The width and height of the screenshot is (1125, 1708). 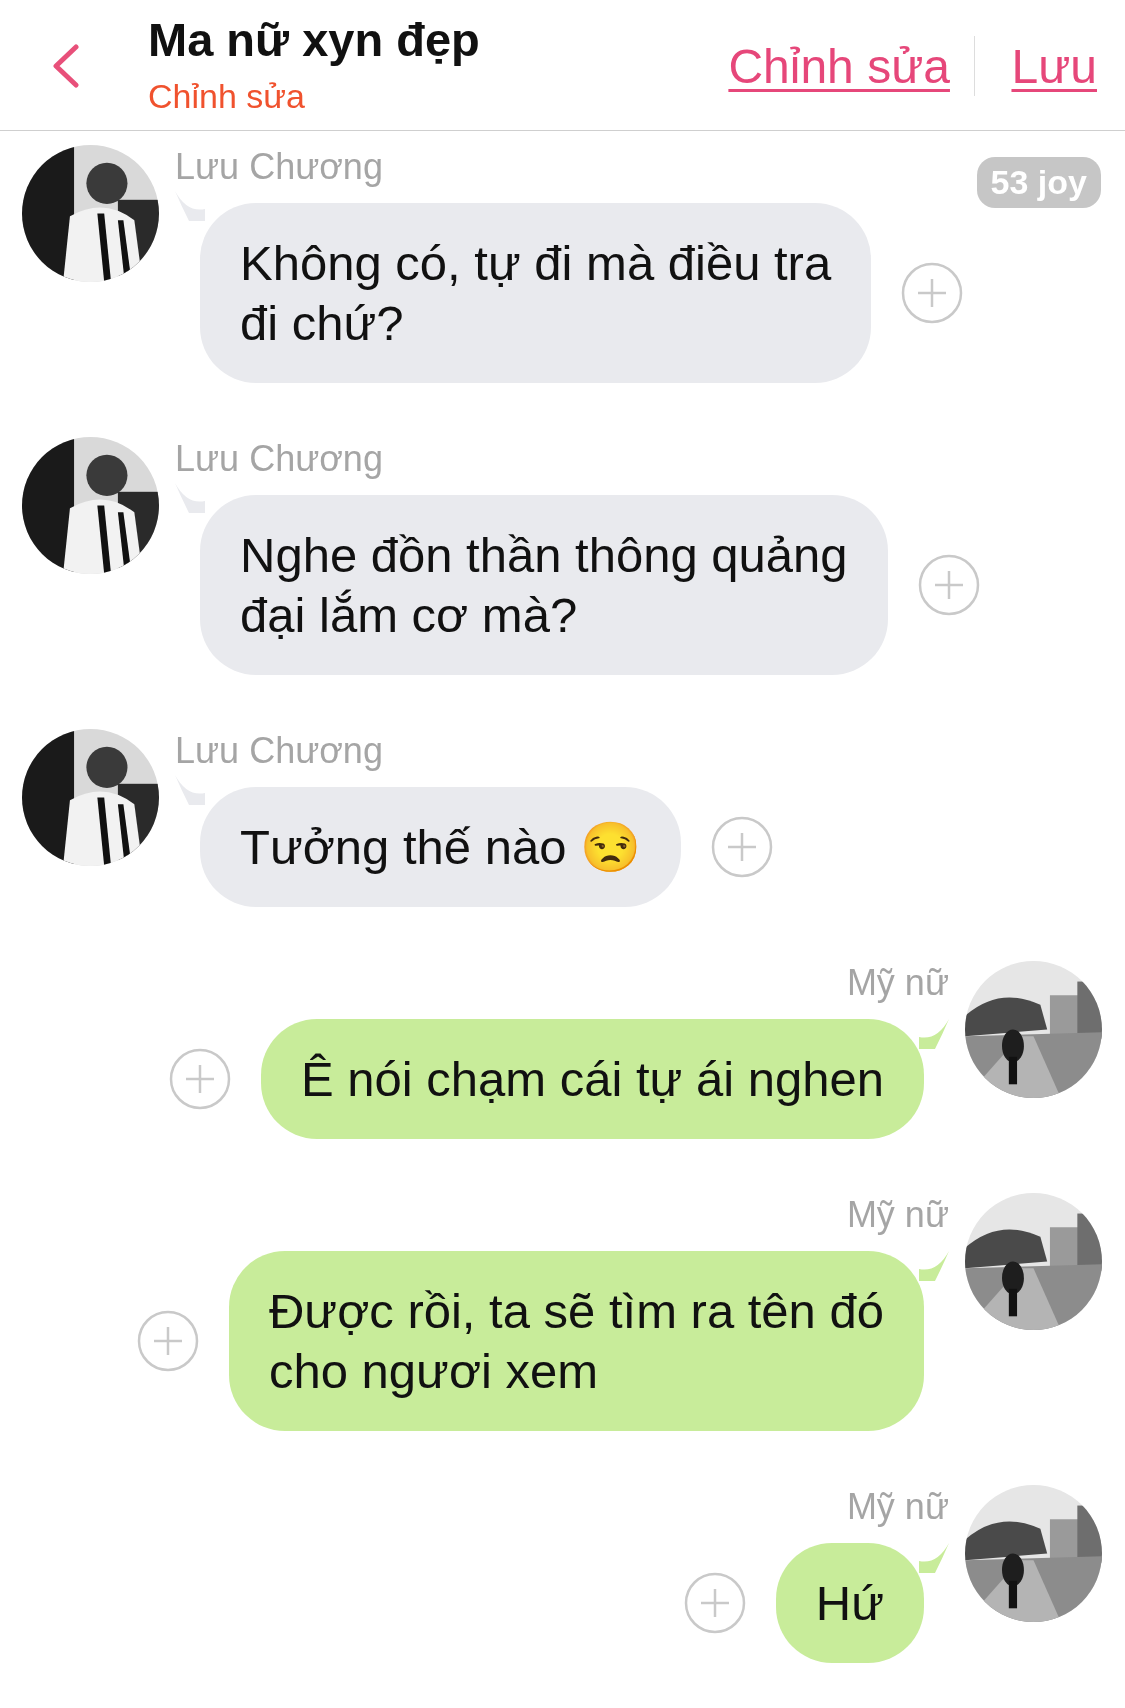 I want to click on message-bubble: Hứ, so click(x=849, y=1603).